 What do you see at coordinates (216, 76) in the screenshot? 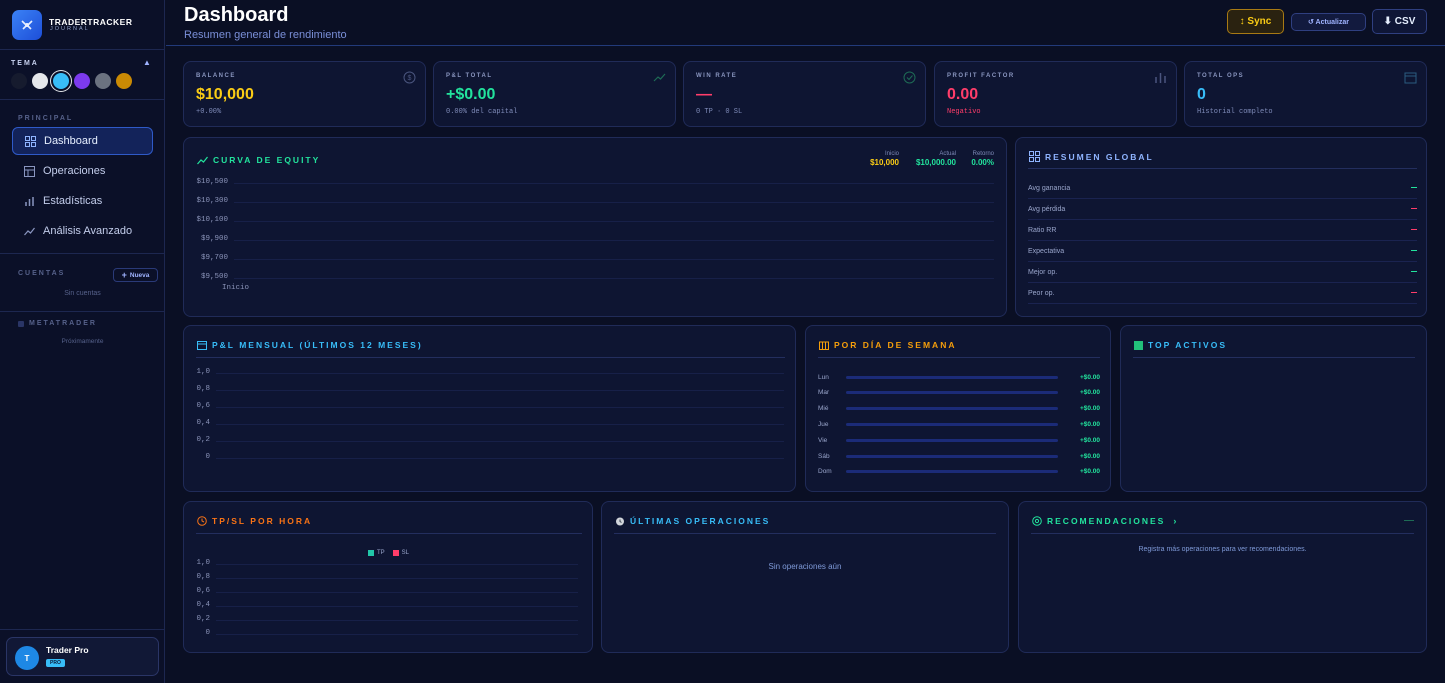
I see `stat-label: BALANCE` at bounding box center [216, 76].